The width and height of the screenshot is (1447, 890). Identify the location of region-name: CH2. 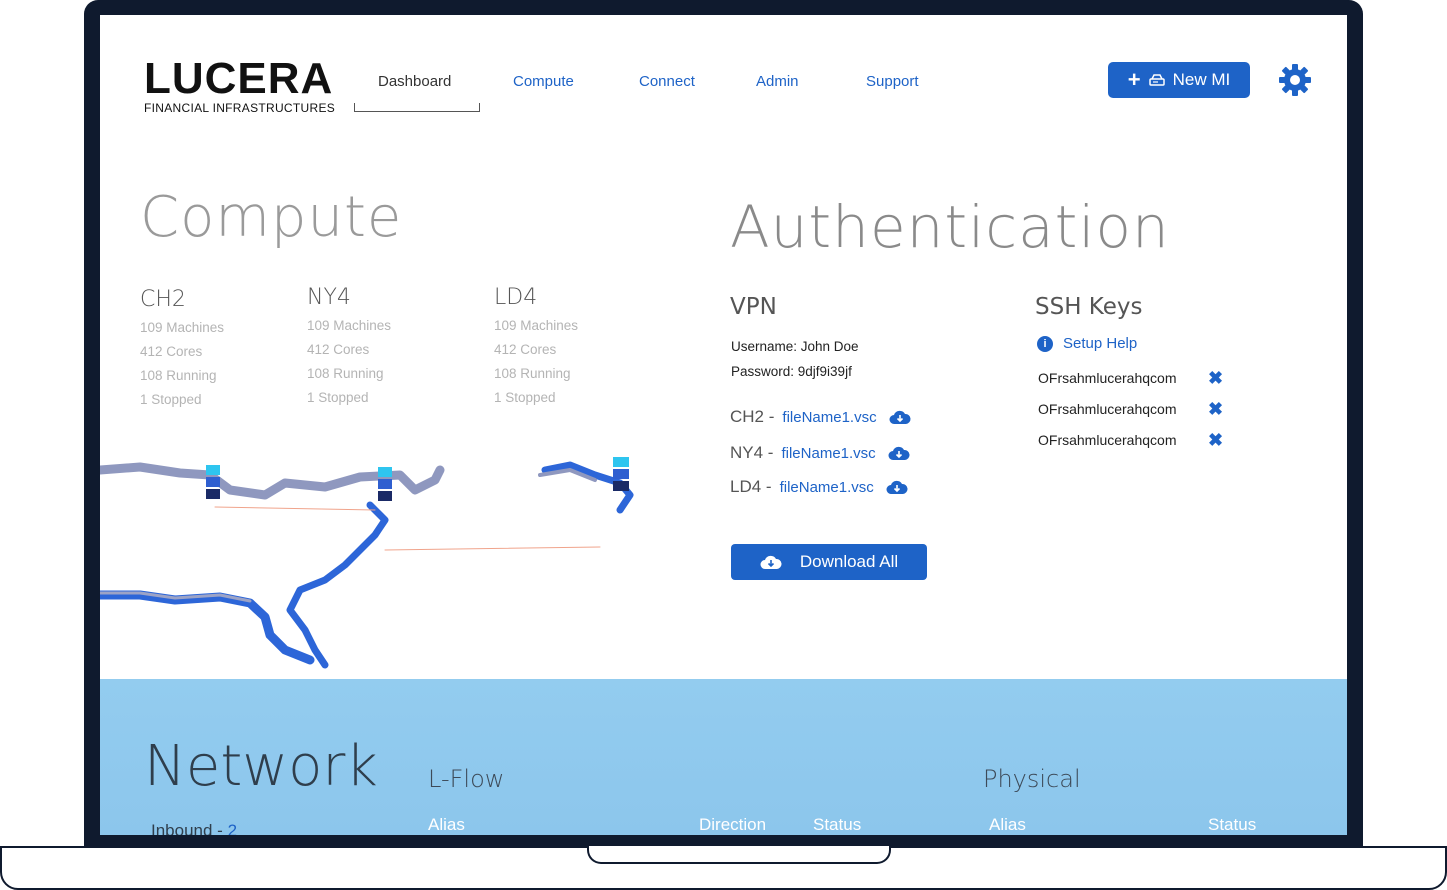
(163, 299).